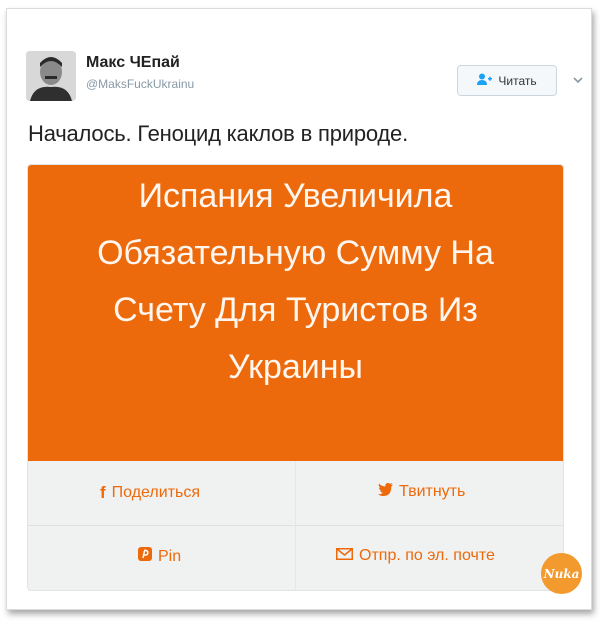  What do you see at coordinates (295, 310) in the screenshot?
I see `headline-line-3: Счету Для Туристов Из` at bounding box center [295, 310].